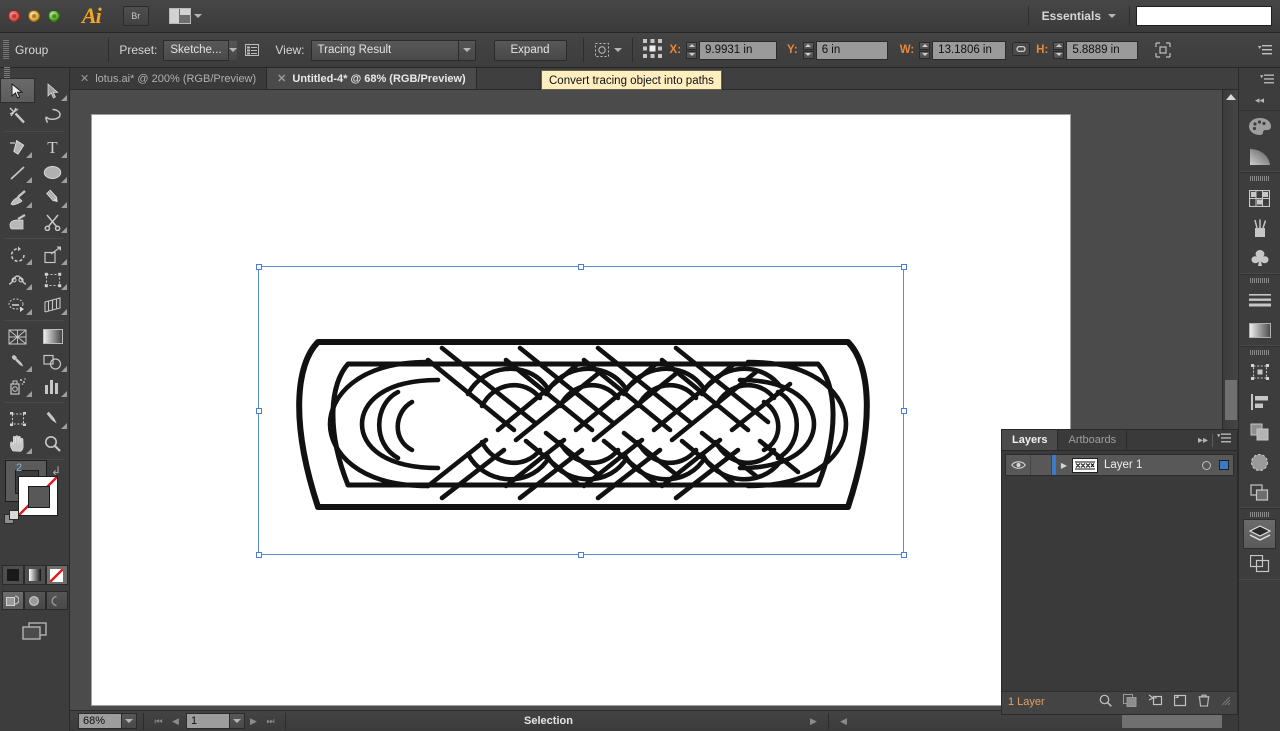 This screenshot has height=731, width=1280. I want to click on stroke-swatch, so click(38, 496).